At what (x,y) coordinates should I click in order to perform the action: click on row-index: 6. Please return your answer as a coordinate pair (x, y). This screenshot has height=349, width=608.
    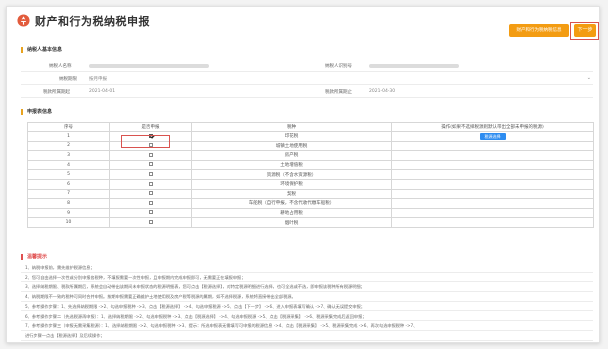
    Looking at the image, I should click on (68, 184).